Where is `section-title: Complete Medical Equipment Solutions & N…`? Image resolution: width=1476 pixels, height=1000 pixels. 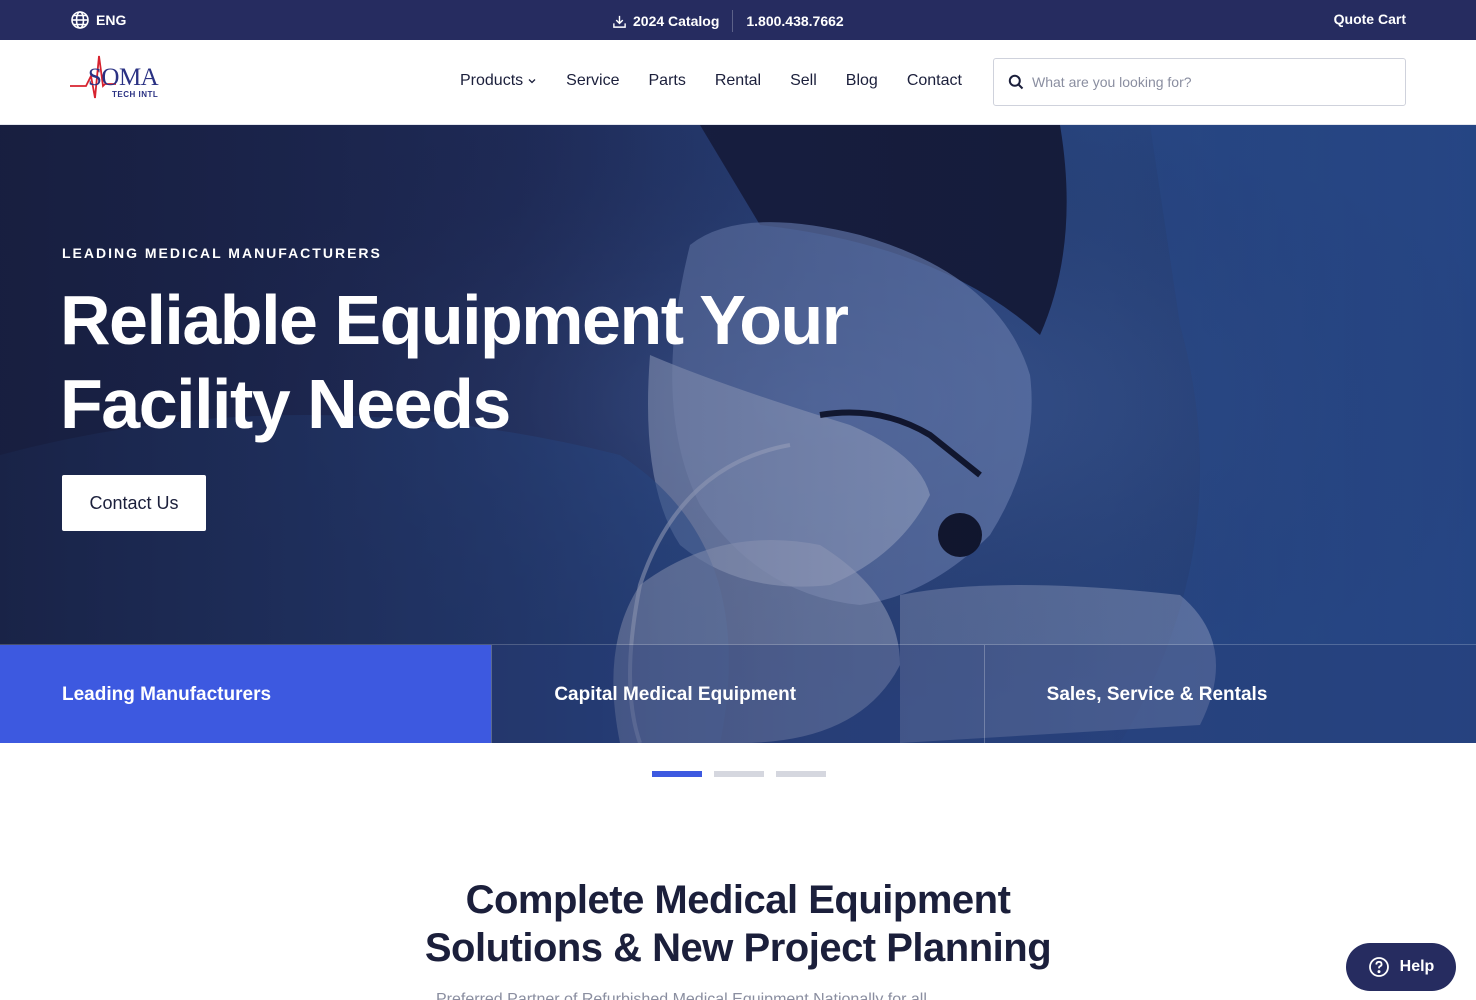 section-title: Complete Medical Equipment Solutions & N… is located at coordinates (738, 924).